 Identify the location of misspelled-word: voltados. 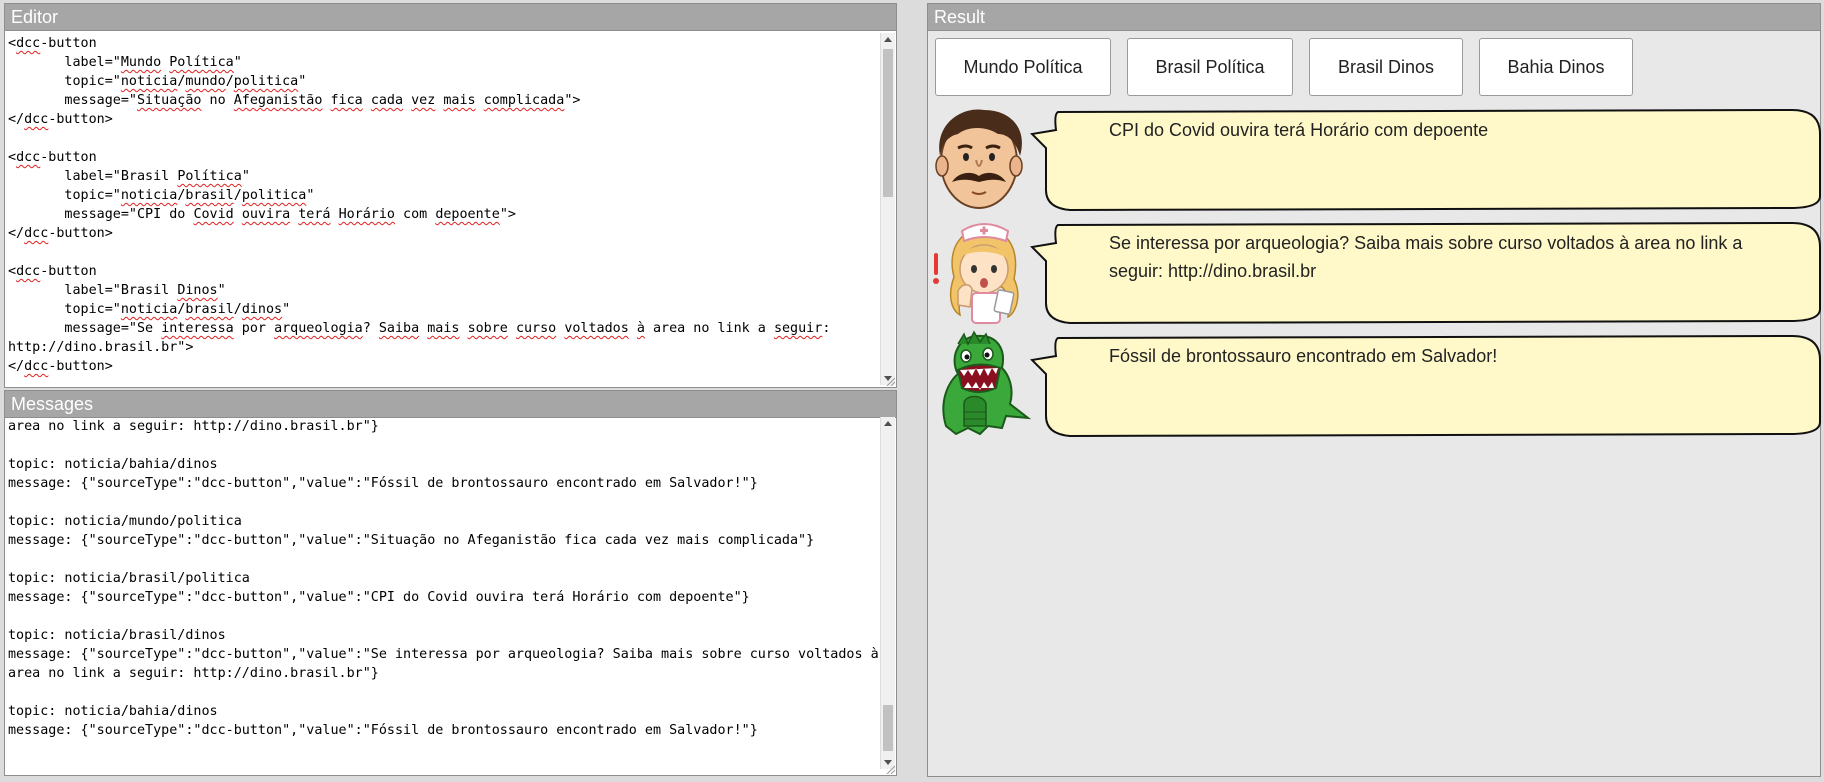
(596, 328).